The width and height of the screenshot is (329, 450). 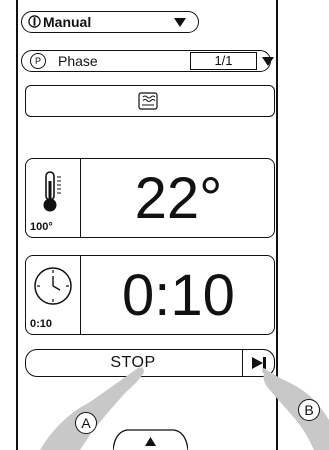 What do you see at coordinates (178, 295) in the screenshot?
I see `time-value: 0:10` at bounding box center [178, 295].